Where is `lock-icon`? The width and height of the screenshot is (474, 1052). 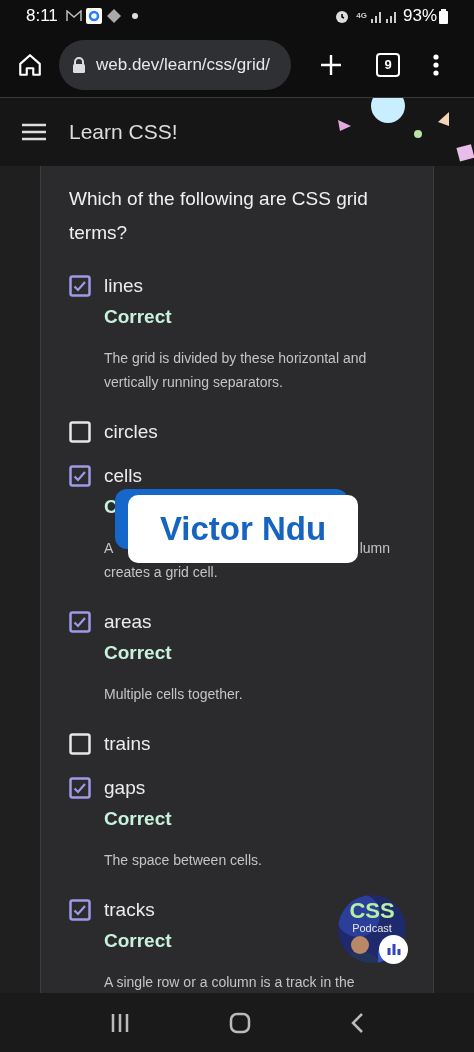
lock-icon is located at coordinates (79, 64).